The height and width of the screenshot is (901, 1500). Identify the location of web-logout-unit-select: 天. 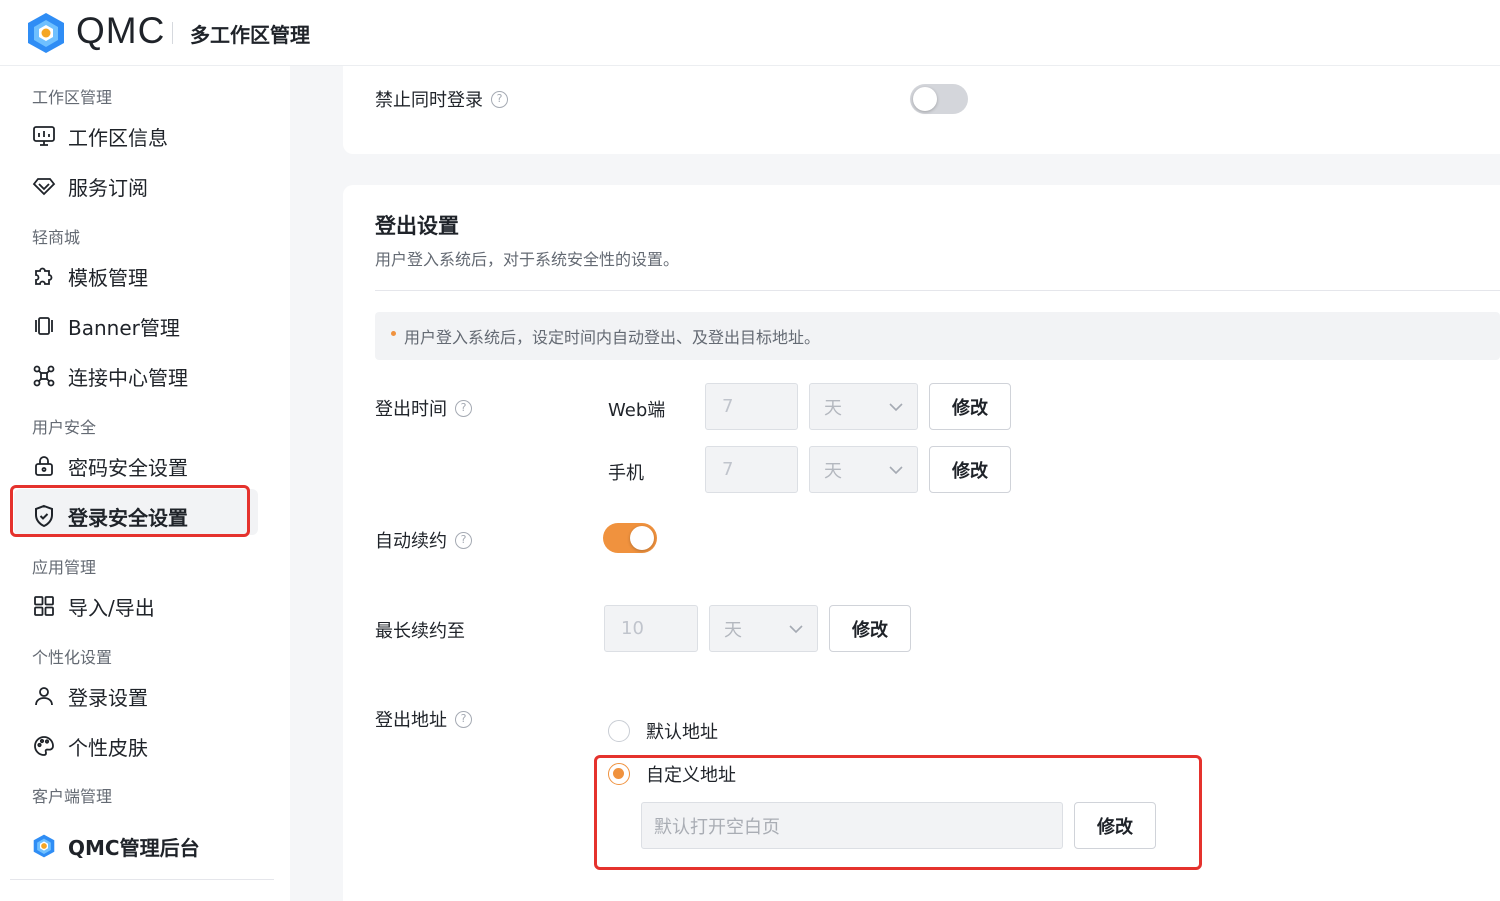
(863, 406).